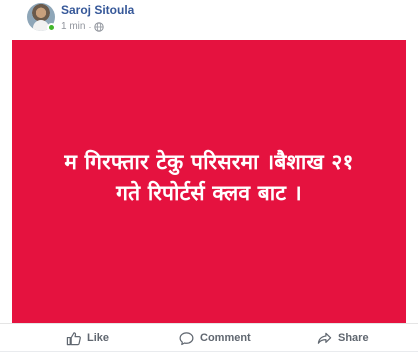 The width and height of the screenshot is (418, 352). I want to click on author-avatar, so click(41, 17).